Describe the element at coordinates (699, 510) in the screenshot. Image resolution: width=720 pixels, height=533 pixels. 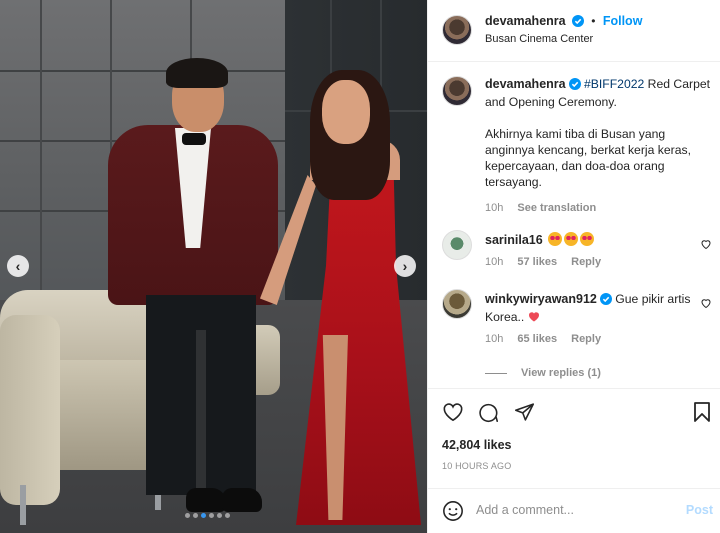
I see `post-button: Post` at that location.